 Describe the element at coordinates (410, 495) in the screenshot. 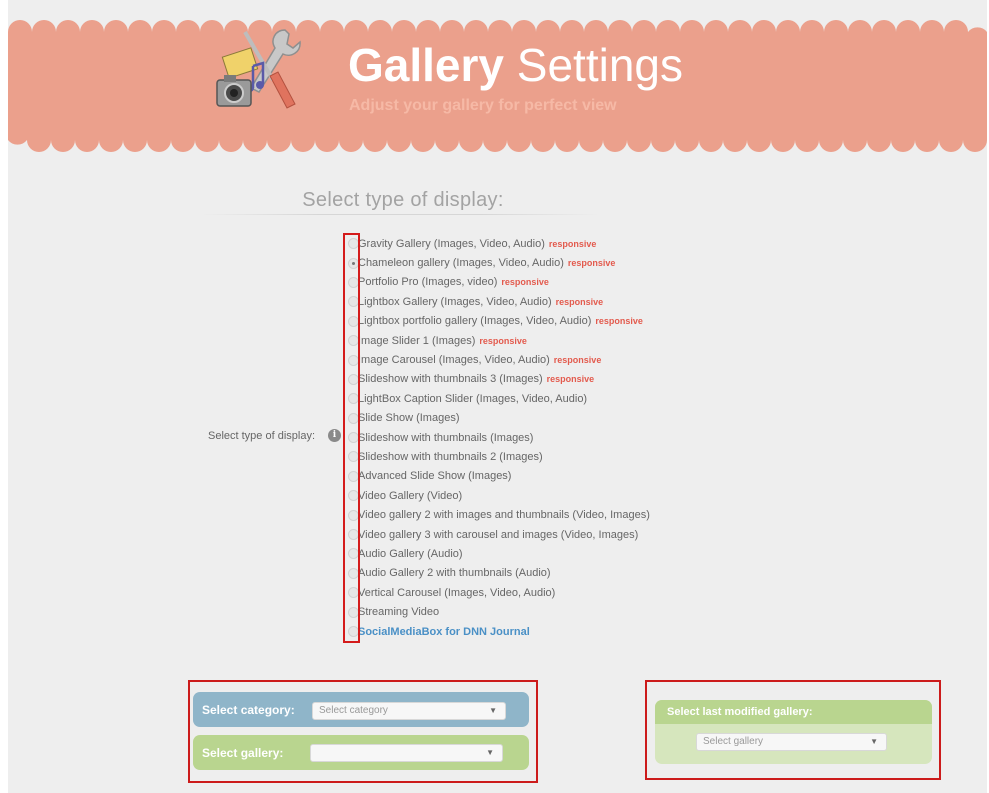

I see `option-label: Video Gallery (Video)` at that location.